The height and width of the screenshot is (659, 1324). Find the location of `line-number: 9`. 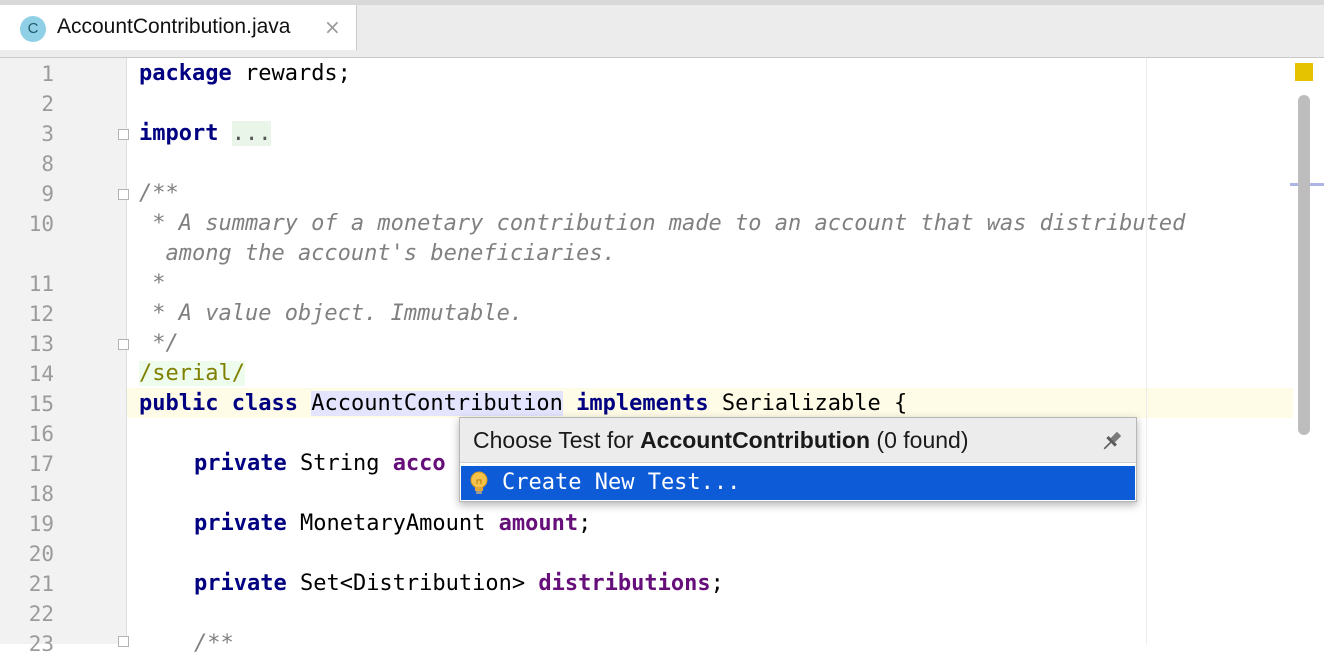

line-number: 9 is located at coordinates (47, 194).